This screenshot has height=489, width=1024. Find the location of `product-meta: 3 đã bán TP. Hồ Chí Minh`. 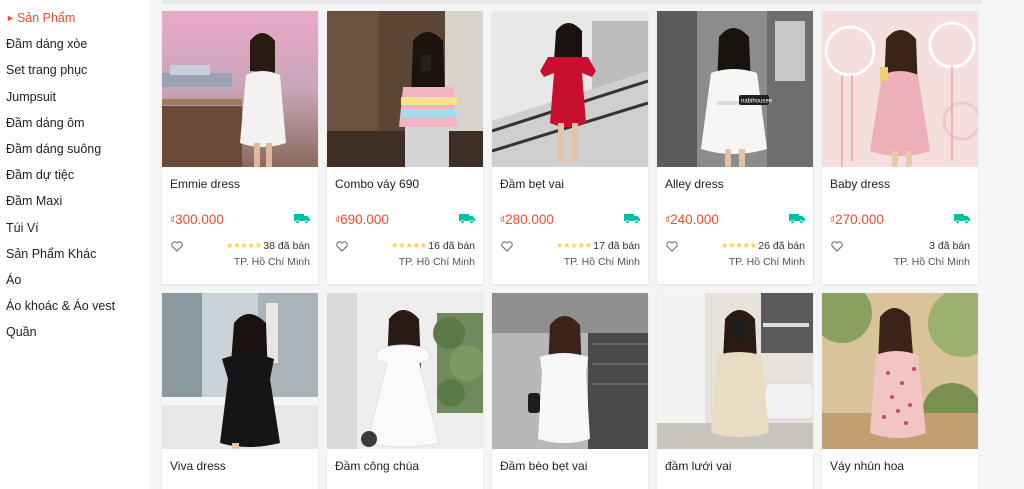

product-meta: 3 đã bán TP. Hồ Chí Minh is located at coordinates (900, 252).